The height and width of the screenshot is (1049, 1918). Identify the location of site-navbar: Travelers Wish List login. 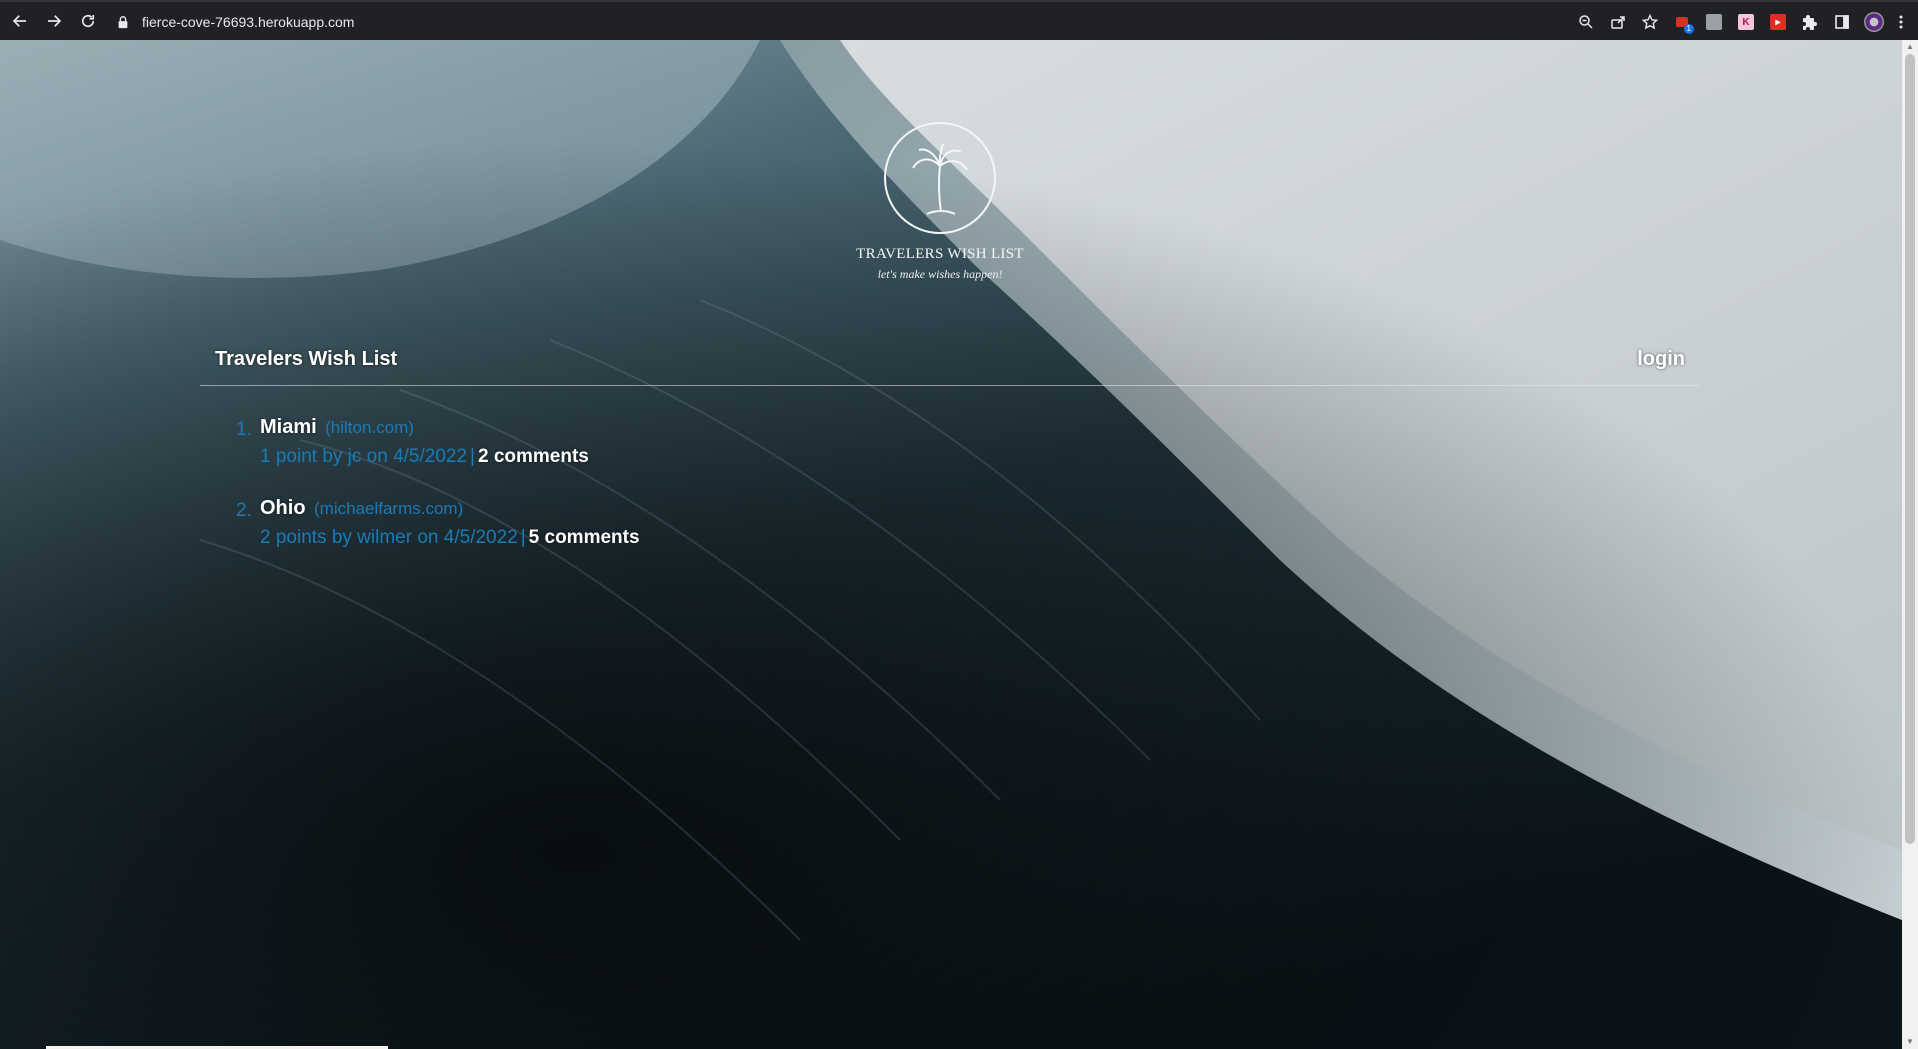
(950, 363).